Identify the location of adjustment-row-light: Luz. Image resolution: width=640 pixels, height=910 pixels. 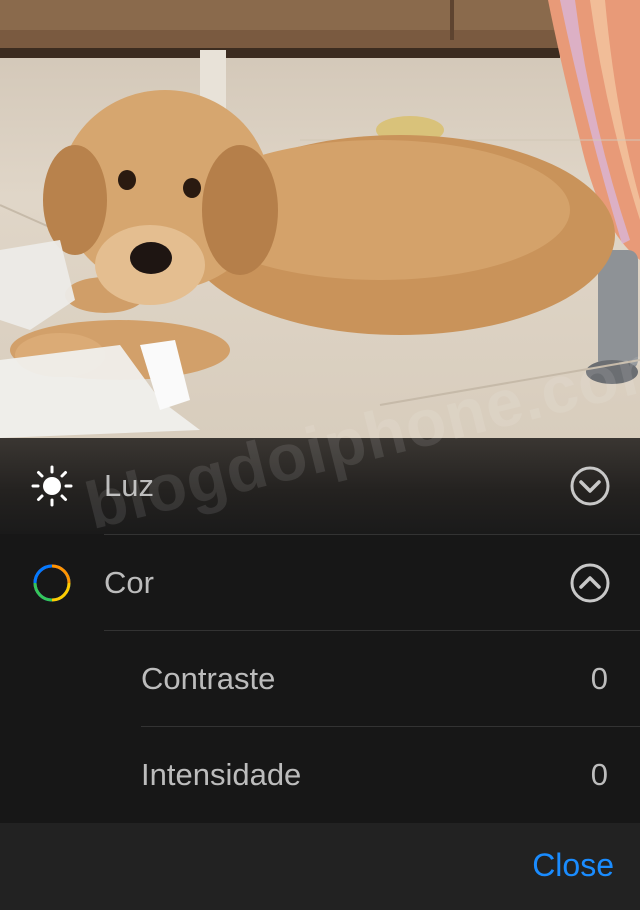
(320, 486).